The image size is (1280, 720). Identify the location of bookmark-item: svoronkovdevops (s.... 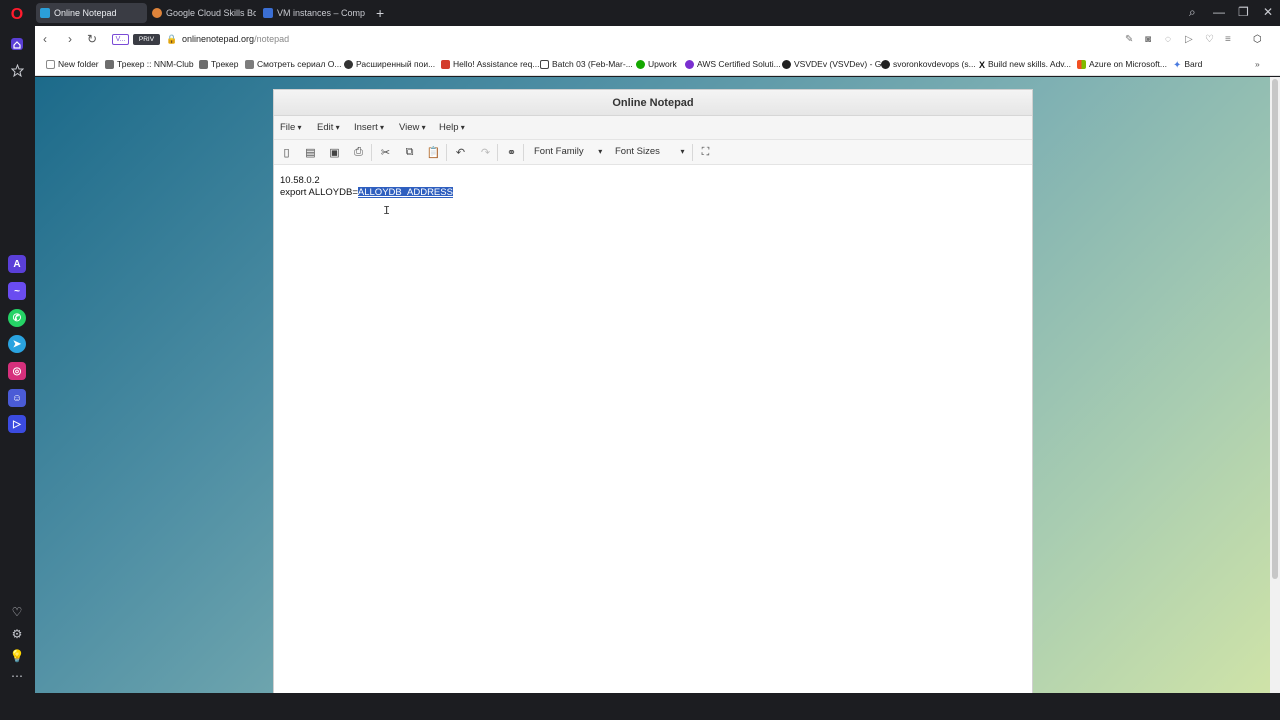
(928, 64).